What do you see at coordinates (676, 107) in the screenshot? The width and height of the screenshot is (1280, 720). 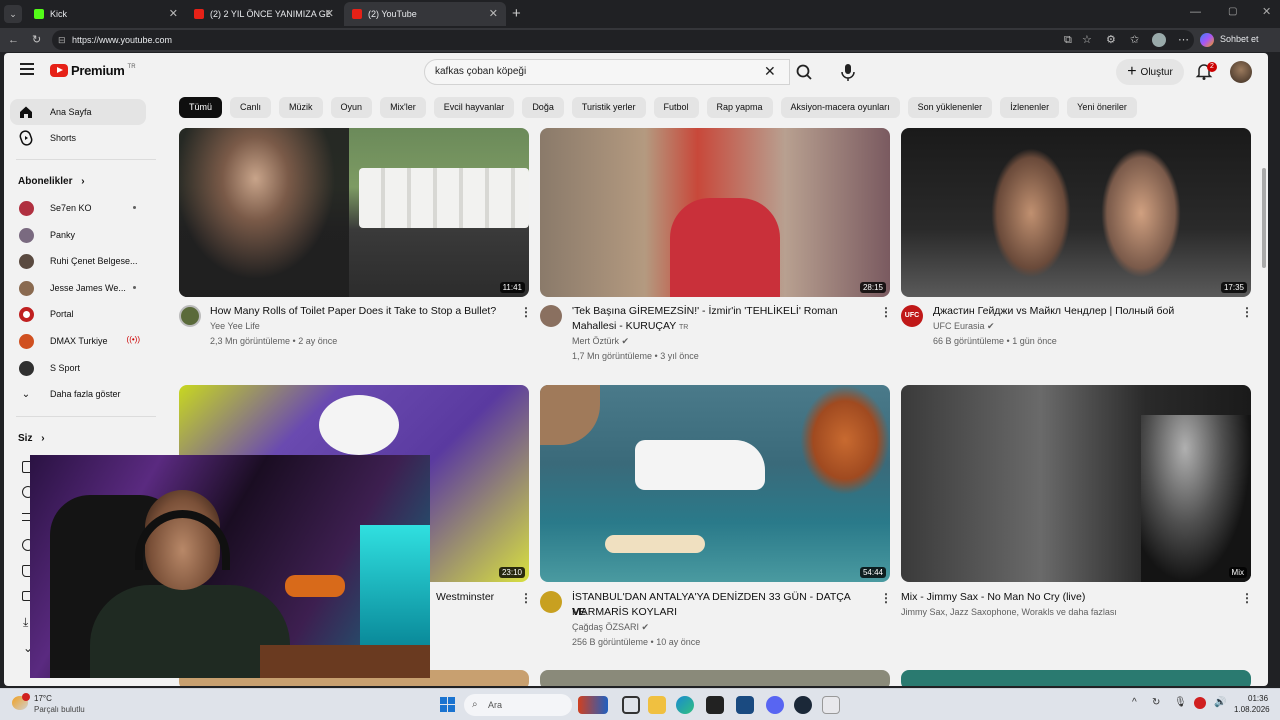 I see `chip: Futbol` at bounding box center [676, 107].